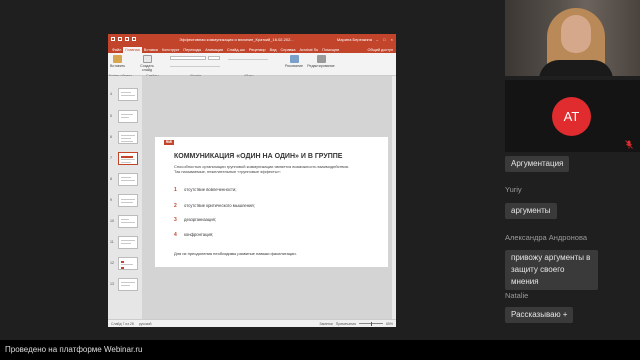 This screenshot has width=640, height=360. Describe the element at coordinates (551, 270) in the screenshot. I see `chat-message: привожу аргументы в защиту своего мнения` at that location.